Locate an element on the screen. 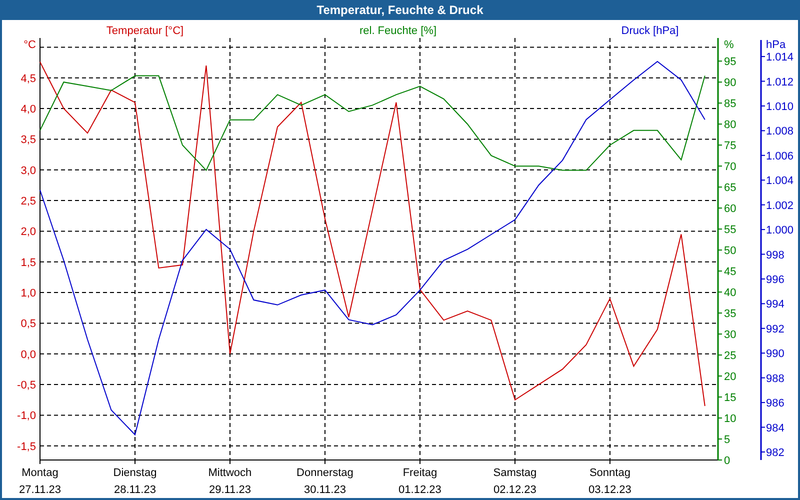 The height and width of the screenshot is (500, 800). date-label: 29.11.23 is located at coordinates (229, 490).